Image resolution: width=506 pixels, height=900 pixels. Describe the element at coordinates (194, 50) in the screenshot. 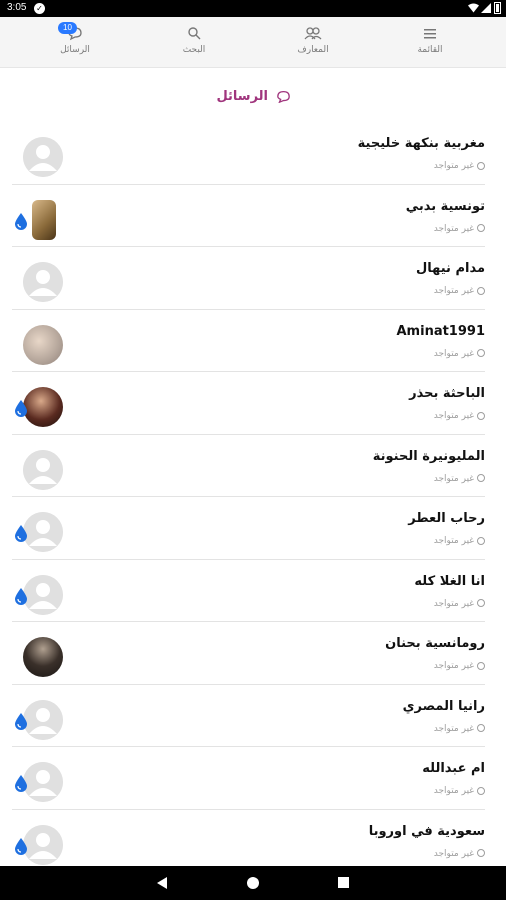

I see `tab-label: البحث` at that location.